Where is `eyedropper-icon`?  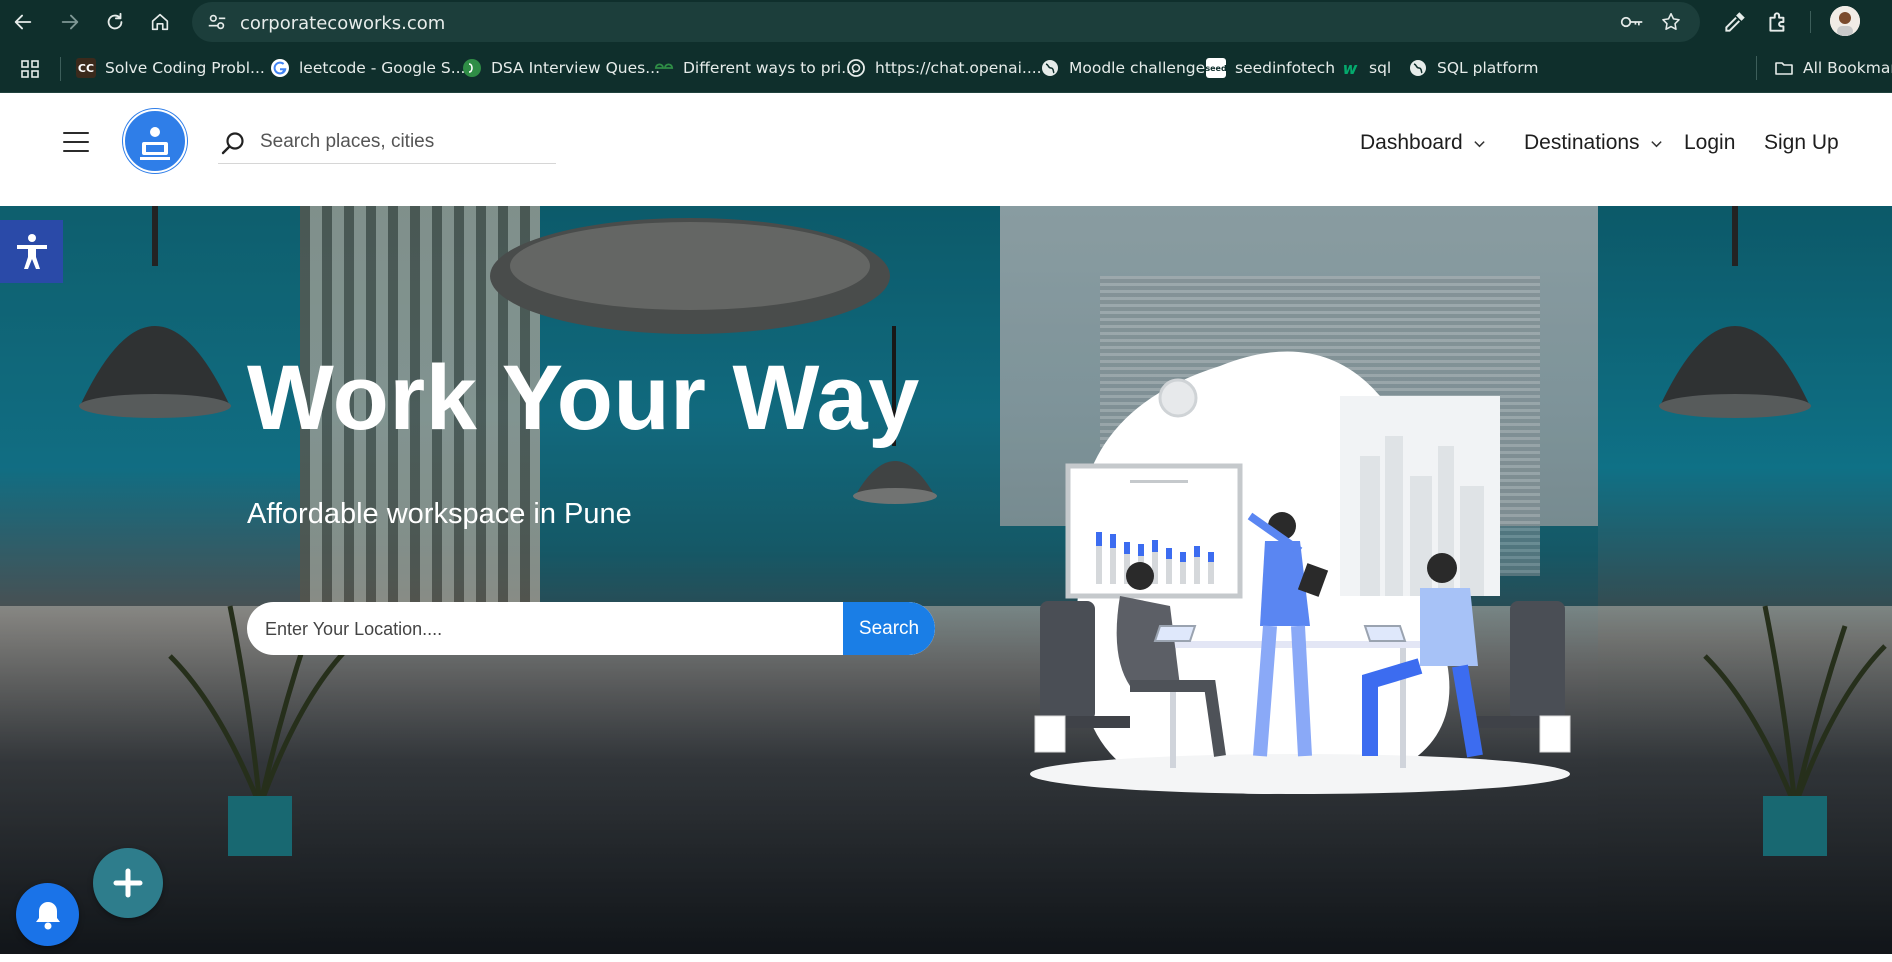 eyedropper-icon is located at coordinates (1735, 22).